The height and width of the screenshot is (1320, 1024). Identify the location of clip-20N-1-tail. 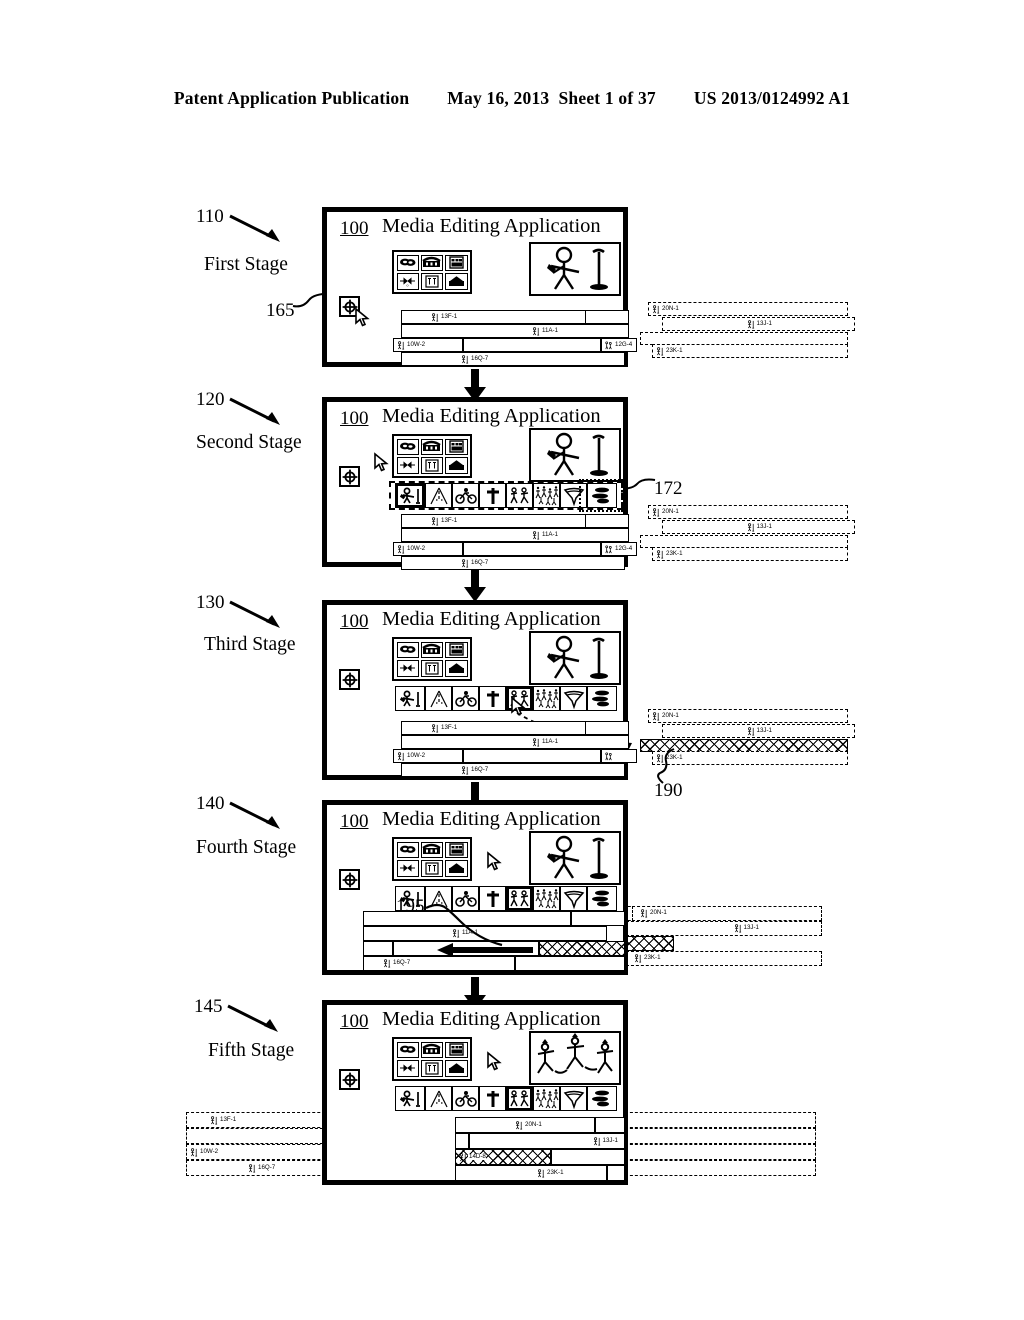
(610, 1125).